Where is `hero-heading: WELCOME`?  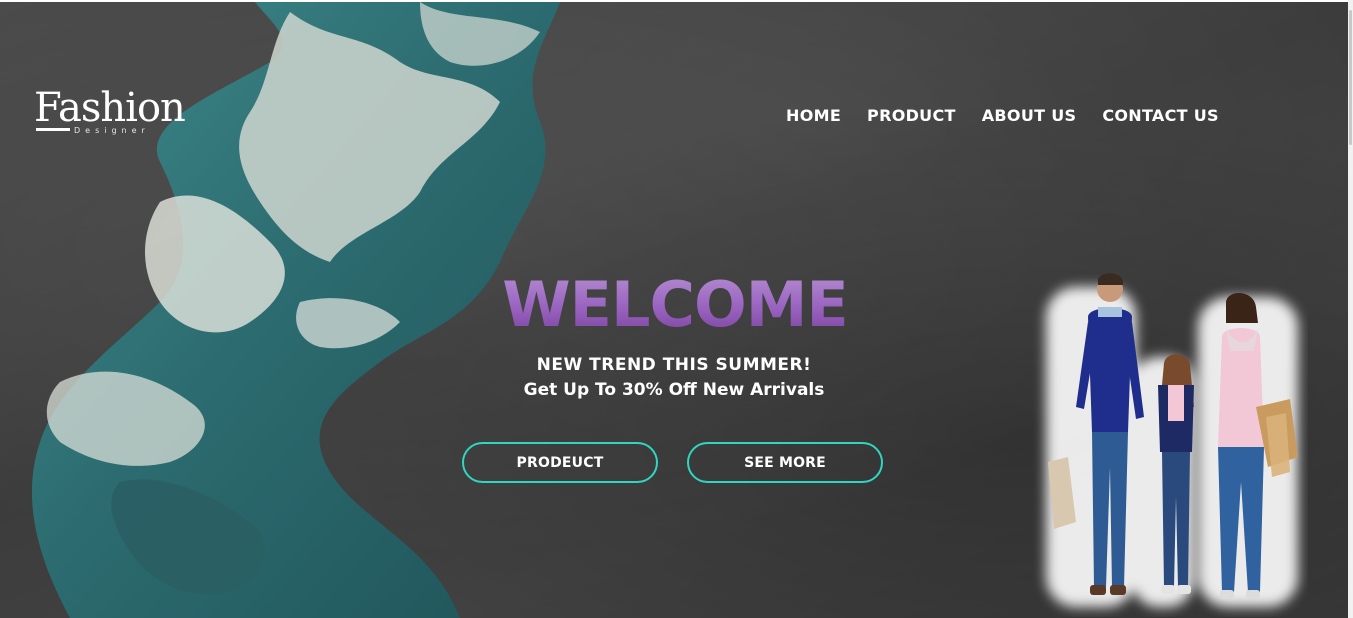
hero-heading: WELCOME is located at coordinates (675, 305).